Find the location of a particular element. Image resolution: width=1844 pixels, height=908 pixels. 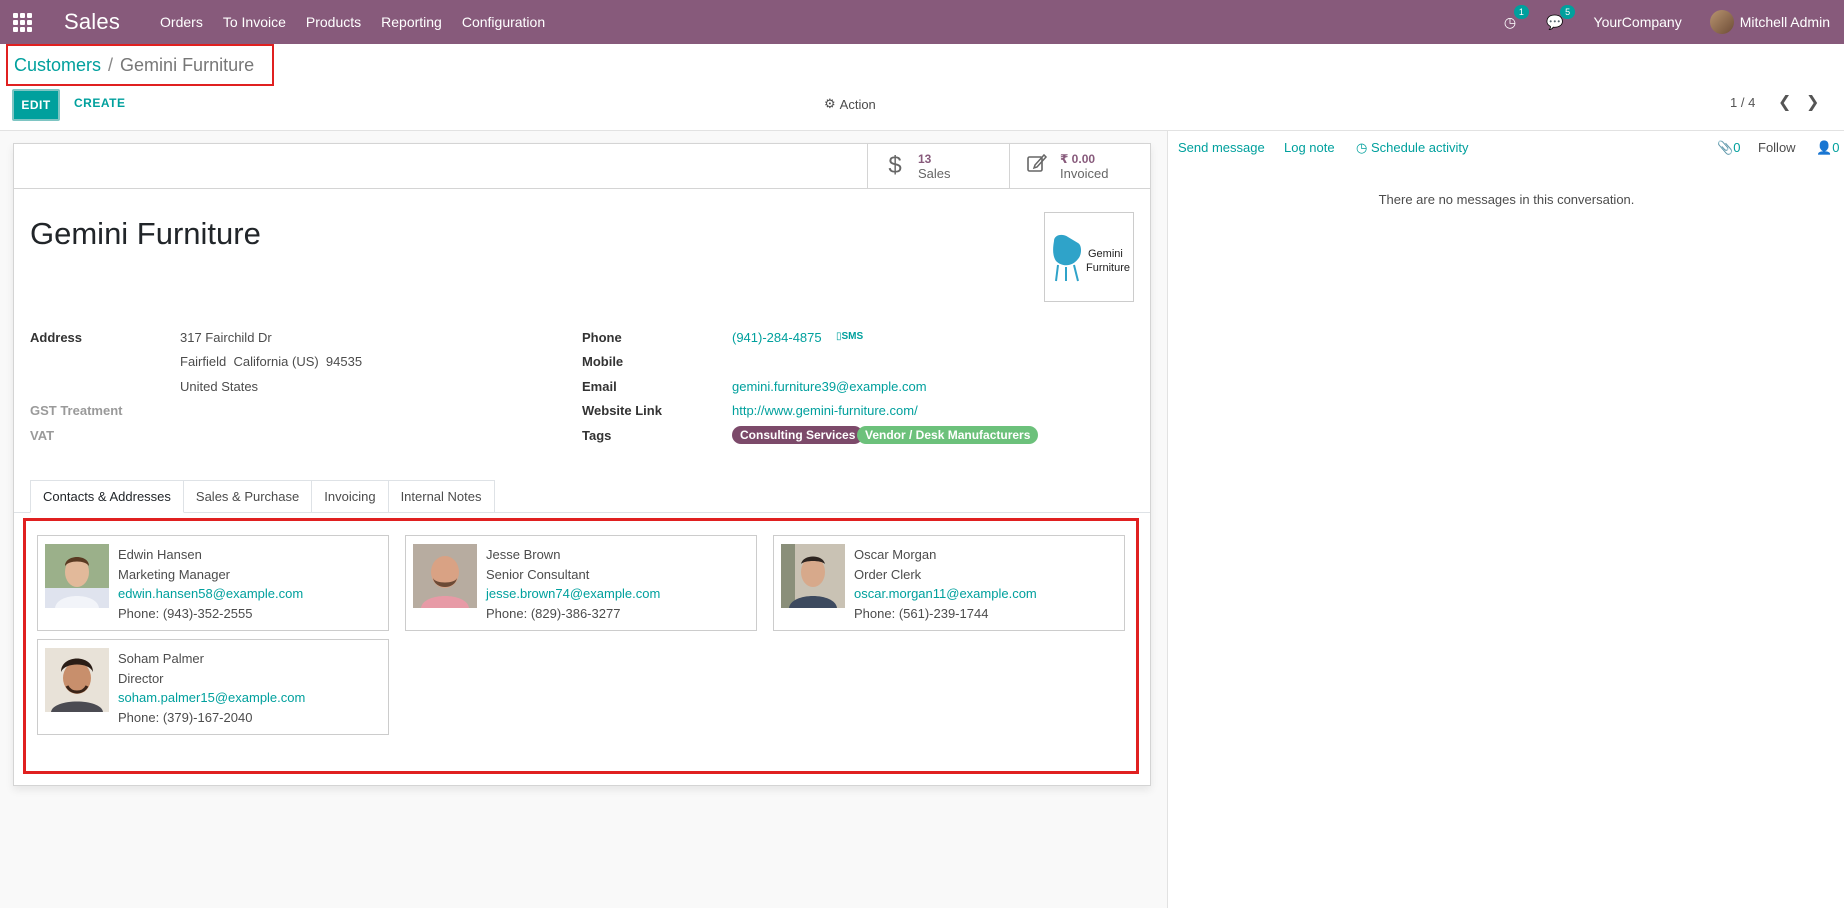

logo-text-gemini: Gemini is located at coordinates (1105, 254).